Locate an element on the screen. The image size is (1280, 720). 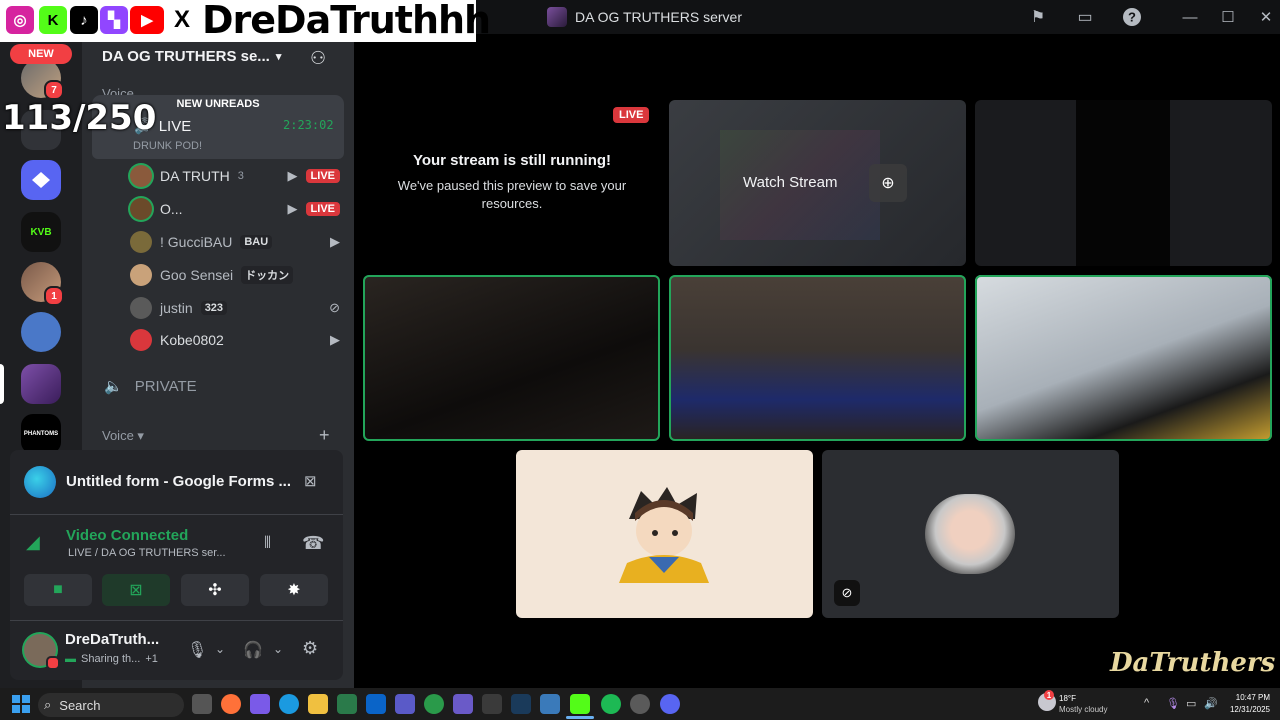
camera-button: ■ is located at coordinates (58, 590).